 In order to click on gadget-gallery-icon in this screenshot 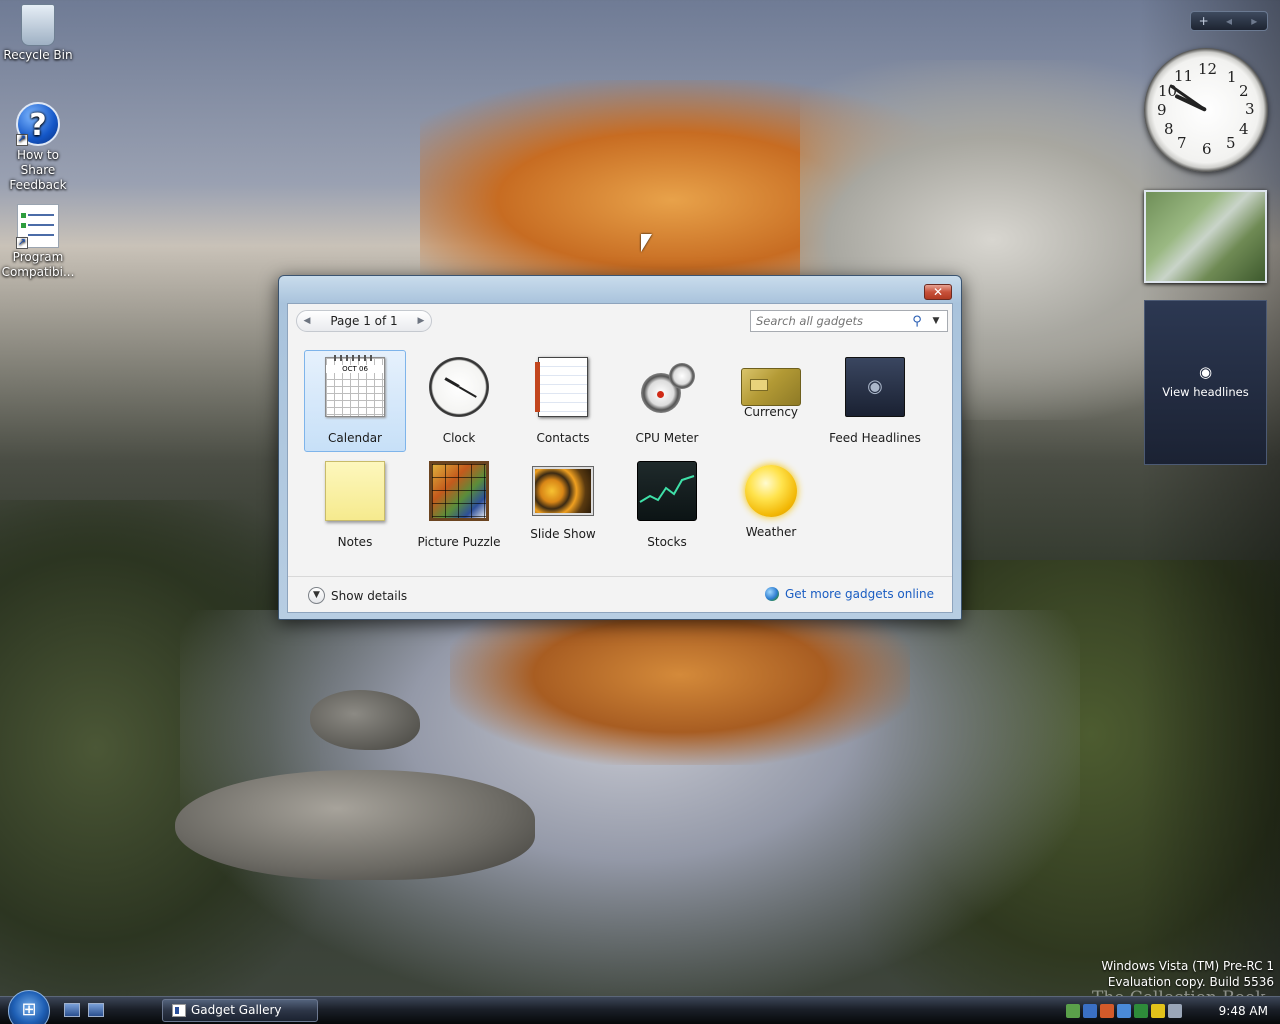, I will do `click(179, 1010)`.